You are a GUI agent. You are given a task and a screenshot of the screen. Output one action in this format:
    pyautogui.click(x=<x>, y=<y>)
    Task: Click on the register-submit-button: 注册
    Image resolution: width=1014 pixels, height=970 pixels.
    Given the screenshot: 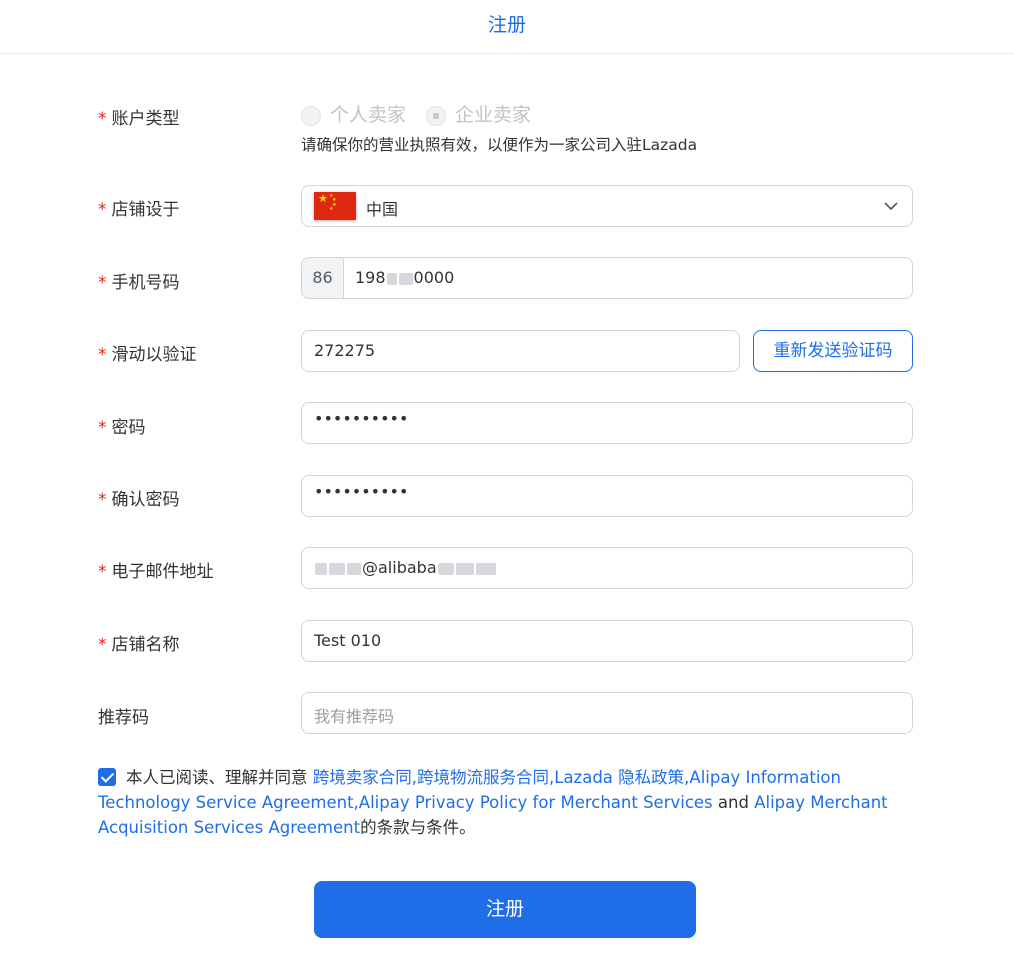 What is the action you would take?
    pyautogui.click(x=505, y=909)
    